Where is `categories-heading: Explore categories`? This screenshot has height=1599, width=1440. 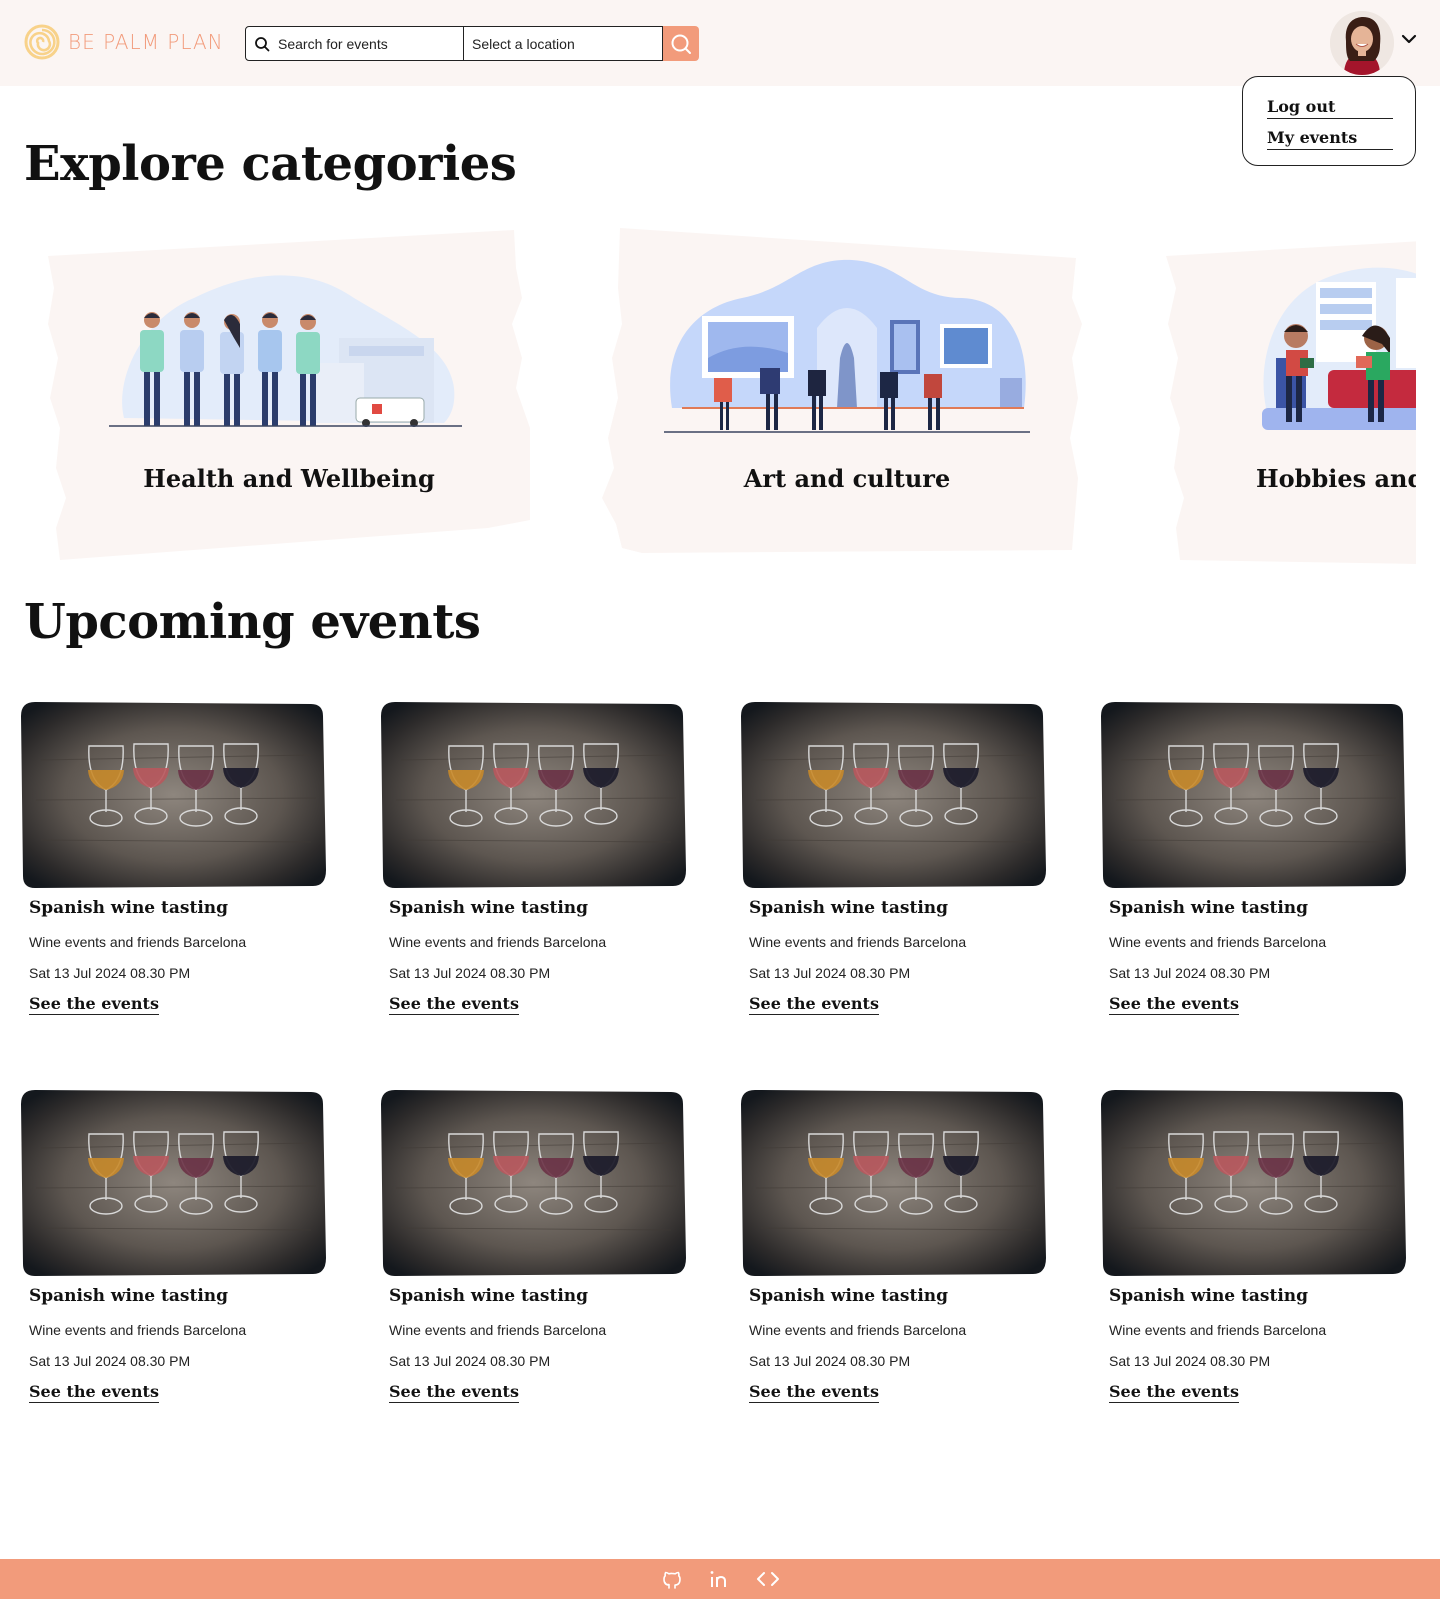 categories-heading: Explore categories is located at coordinates (270, 164).